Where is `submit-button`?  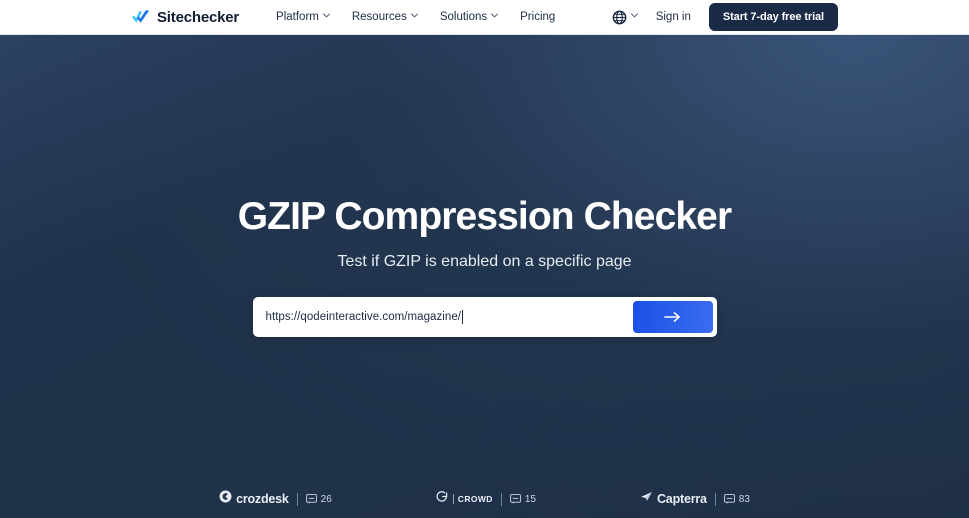
submit-button is located at coordinates (672, 316).